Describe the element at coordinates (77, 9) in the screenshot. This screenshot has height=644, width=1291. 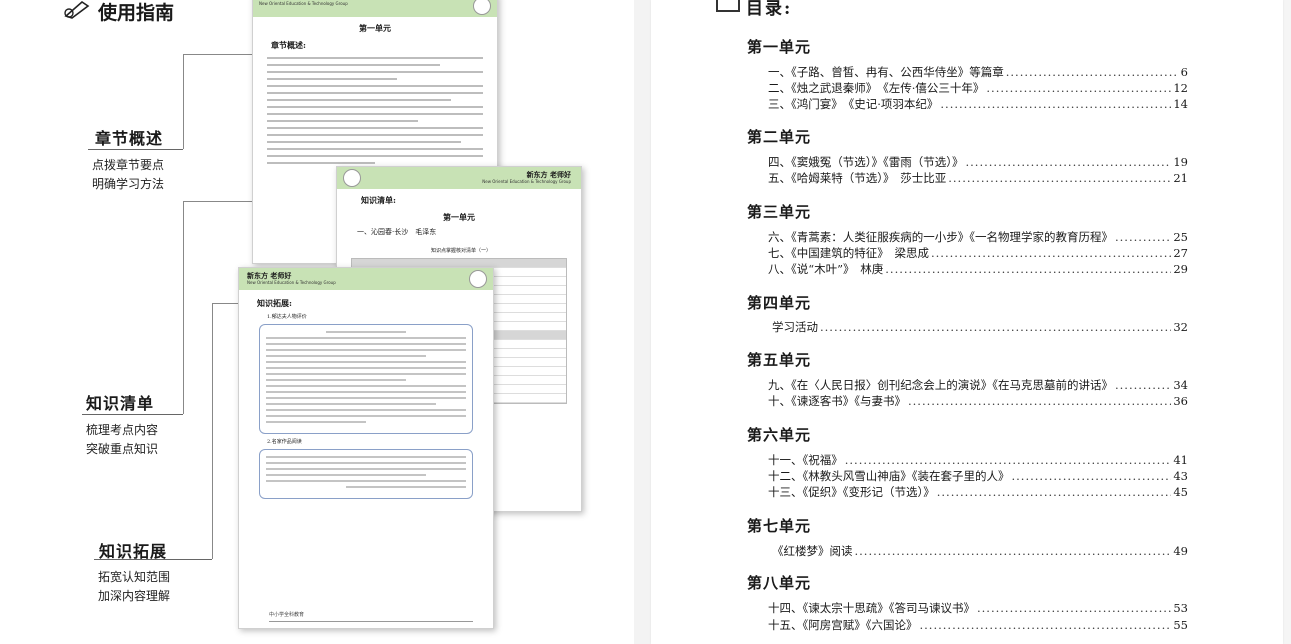
I see `pen-icon` at that location.